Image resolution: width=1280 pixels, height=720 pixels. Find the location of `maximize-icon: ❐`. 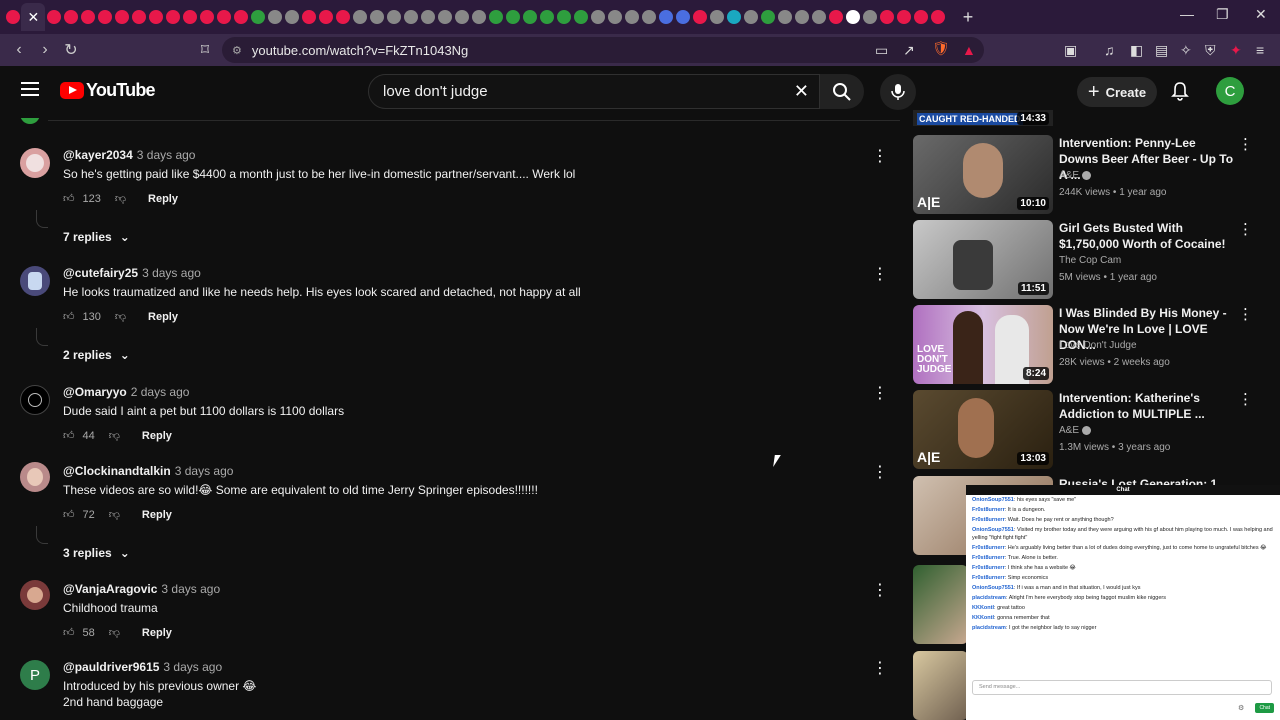

maximize-icon: ❐ is located at coordinates (1222, 14).